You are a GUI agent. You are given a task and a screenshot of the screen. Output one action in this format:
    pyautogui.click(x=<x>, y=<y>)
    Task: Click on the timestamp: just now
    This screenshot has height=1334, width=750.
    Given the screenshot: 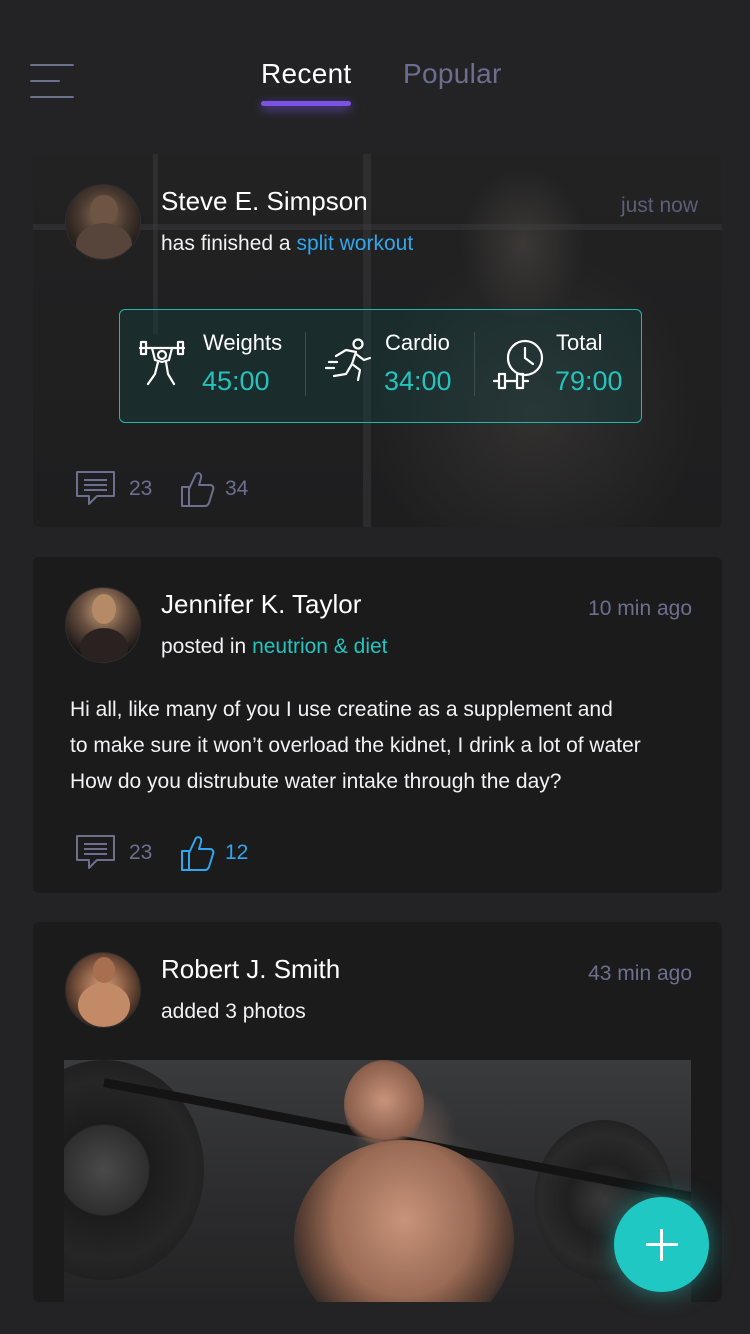 What is the action you would take?
    pyautogui.click(x=659, y=205)
    